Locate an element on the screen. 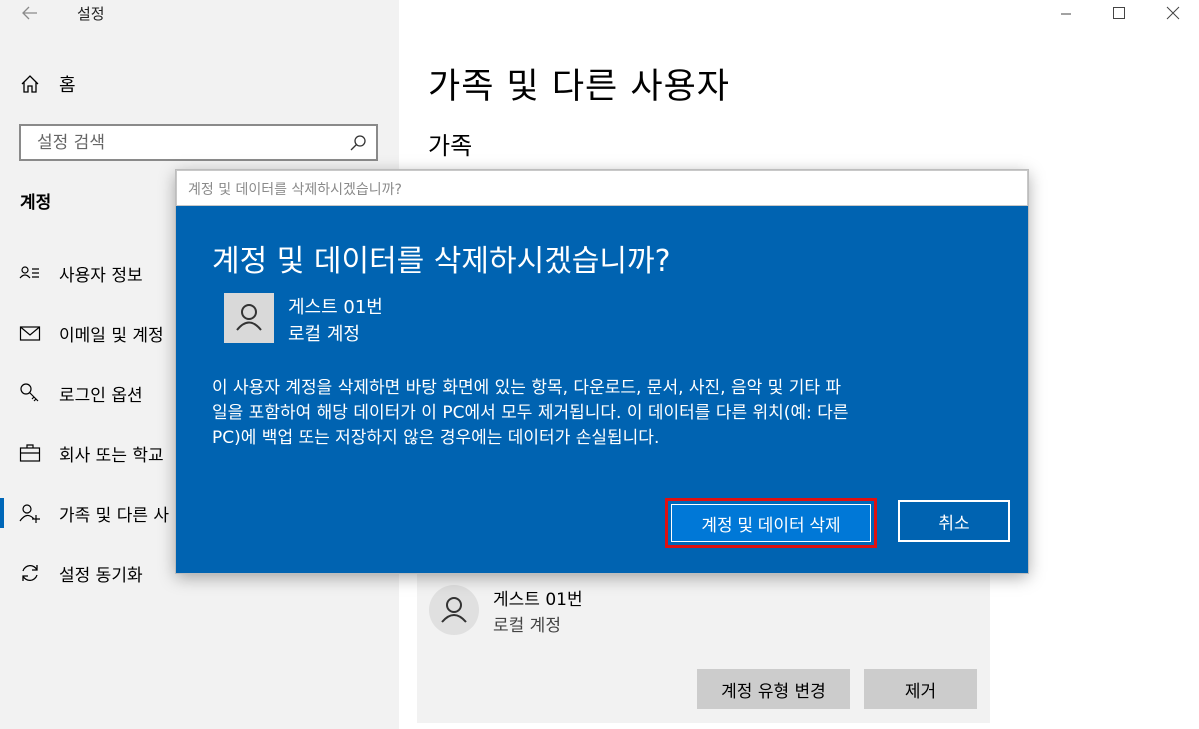 This screenshot has width=1199, height=729. search-icon is located at coordinates (358, 143).